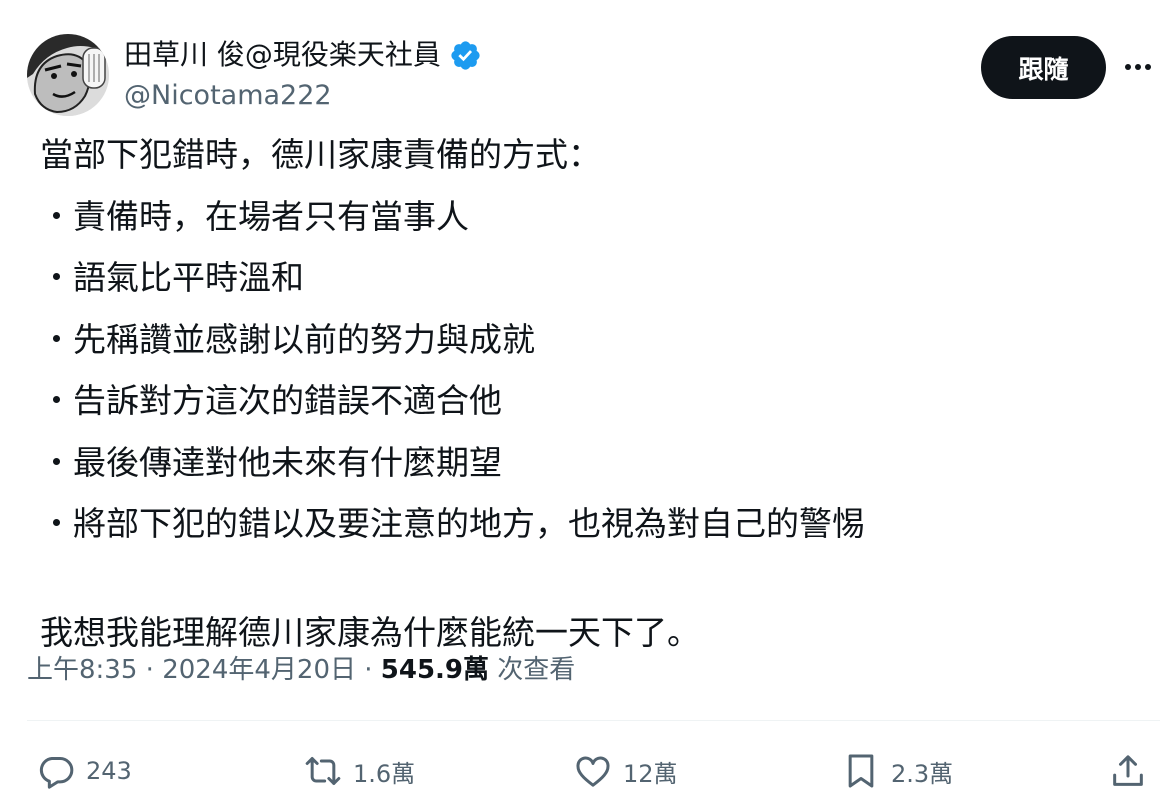 The width and height of the screenshot is (1174, 805). What do you see at coordinates (271, 400) in the screenshot?
I see `tweet-line: ・告訴對方這次的錯誤不適合他` at bounding box center [271, 400].